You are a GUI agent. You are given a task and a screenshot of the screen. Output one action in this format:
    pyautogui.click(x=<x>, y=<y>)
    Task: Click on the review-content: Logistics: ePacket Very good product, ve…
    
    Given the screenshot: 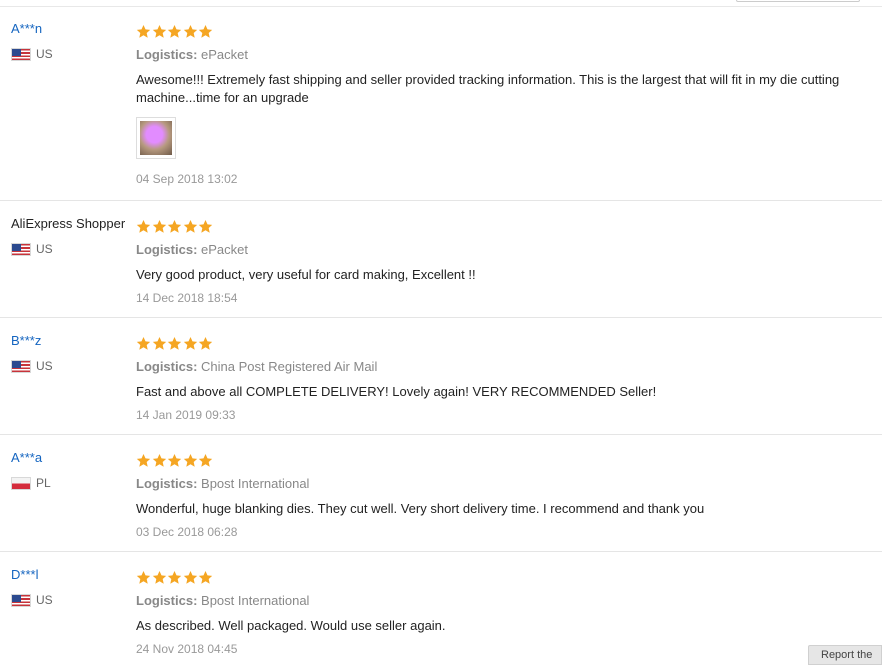 What is the action you would take?
    pyautogui.click(x=506, y=262)
    